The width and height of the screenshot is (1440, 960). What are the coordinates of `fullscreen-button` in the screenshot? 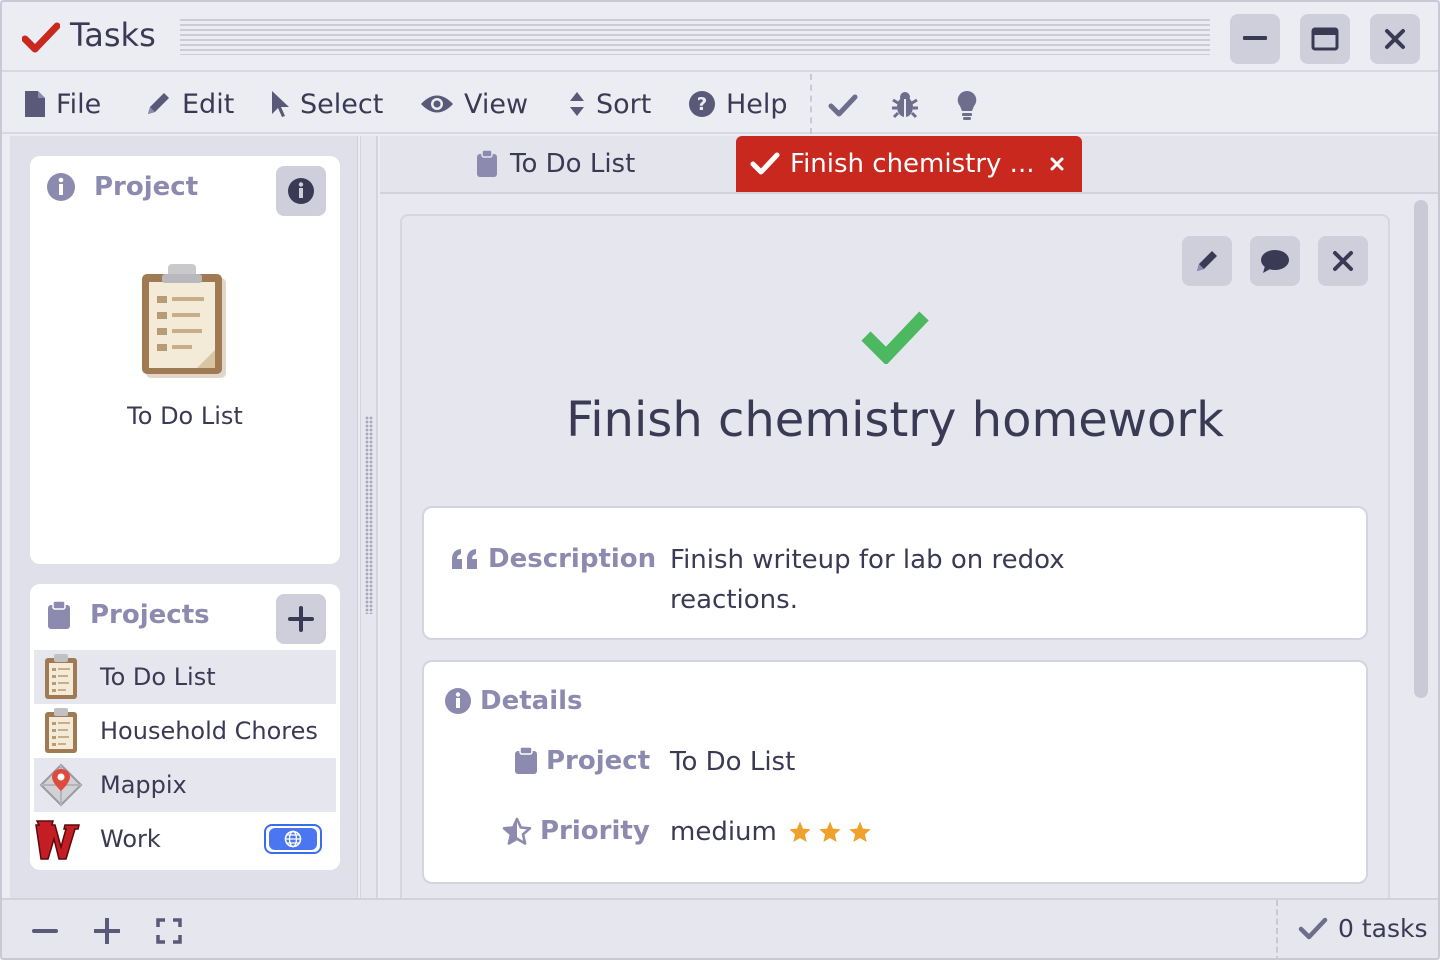 It's located at (169, 931).